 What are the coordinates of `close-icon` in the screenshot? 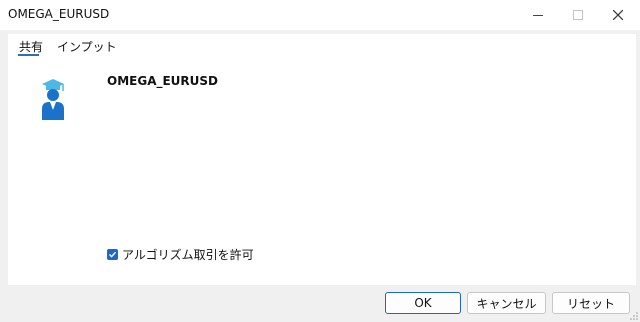 It's located at (618, 15).